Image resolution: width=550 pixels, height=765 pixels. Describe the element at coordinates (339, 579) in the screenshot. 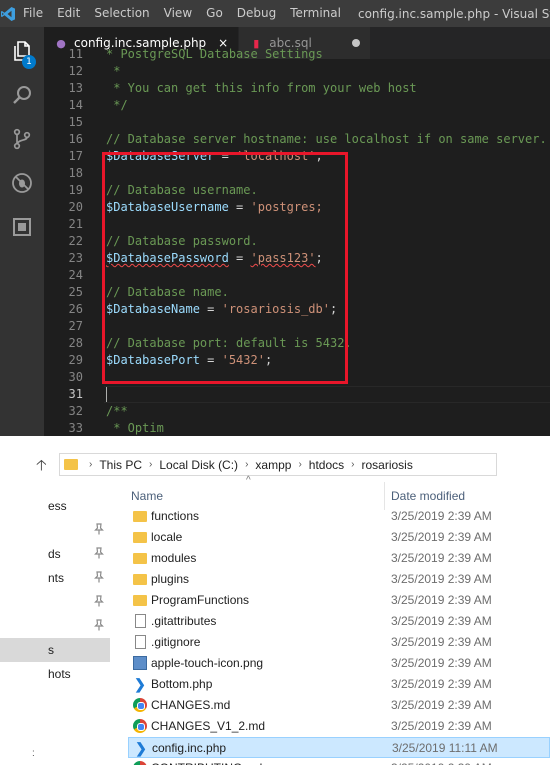

I see `file-row: plugins 3/25/2019 2:39 AM` at that location.